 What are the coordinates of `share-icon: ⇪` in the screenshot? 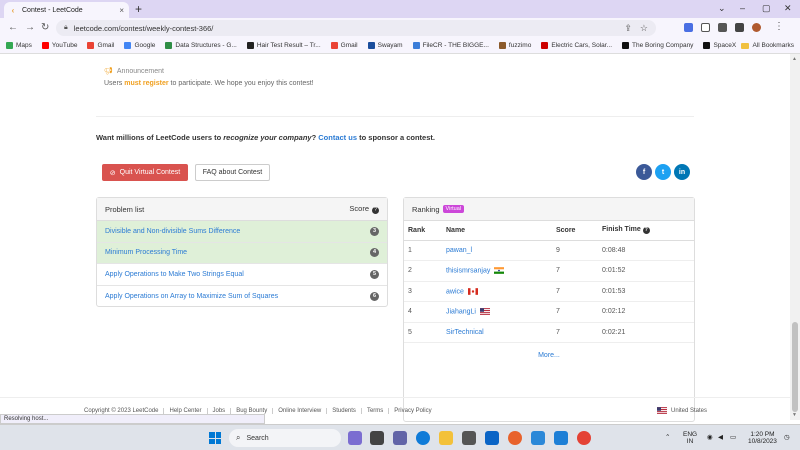 It's located at (628, 28).